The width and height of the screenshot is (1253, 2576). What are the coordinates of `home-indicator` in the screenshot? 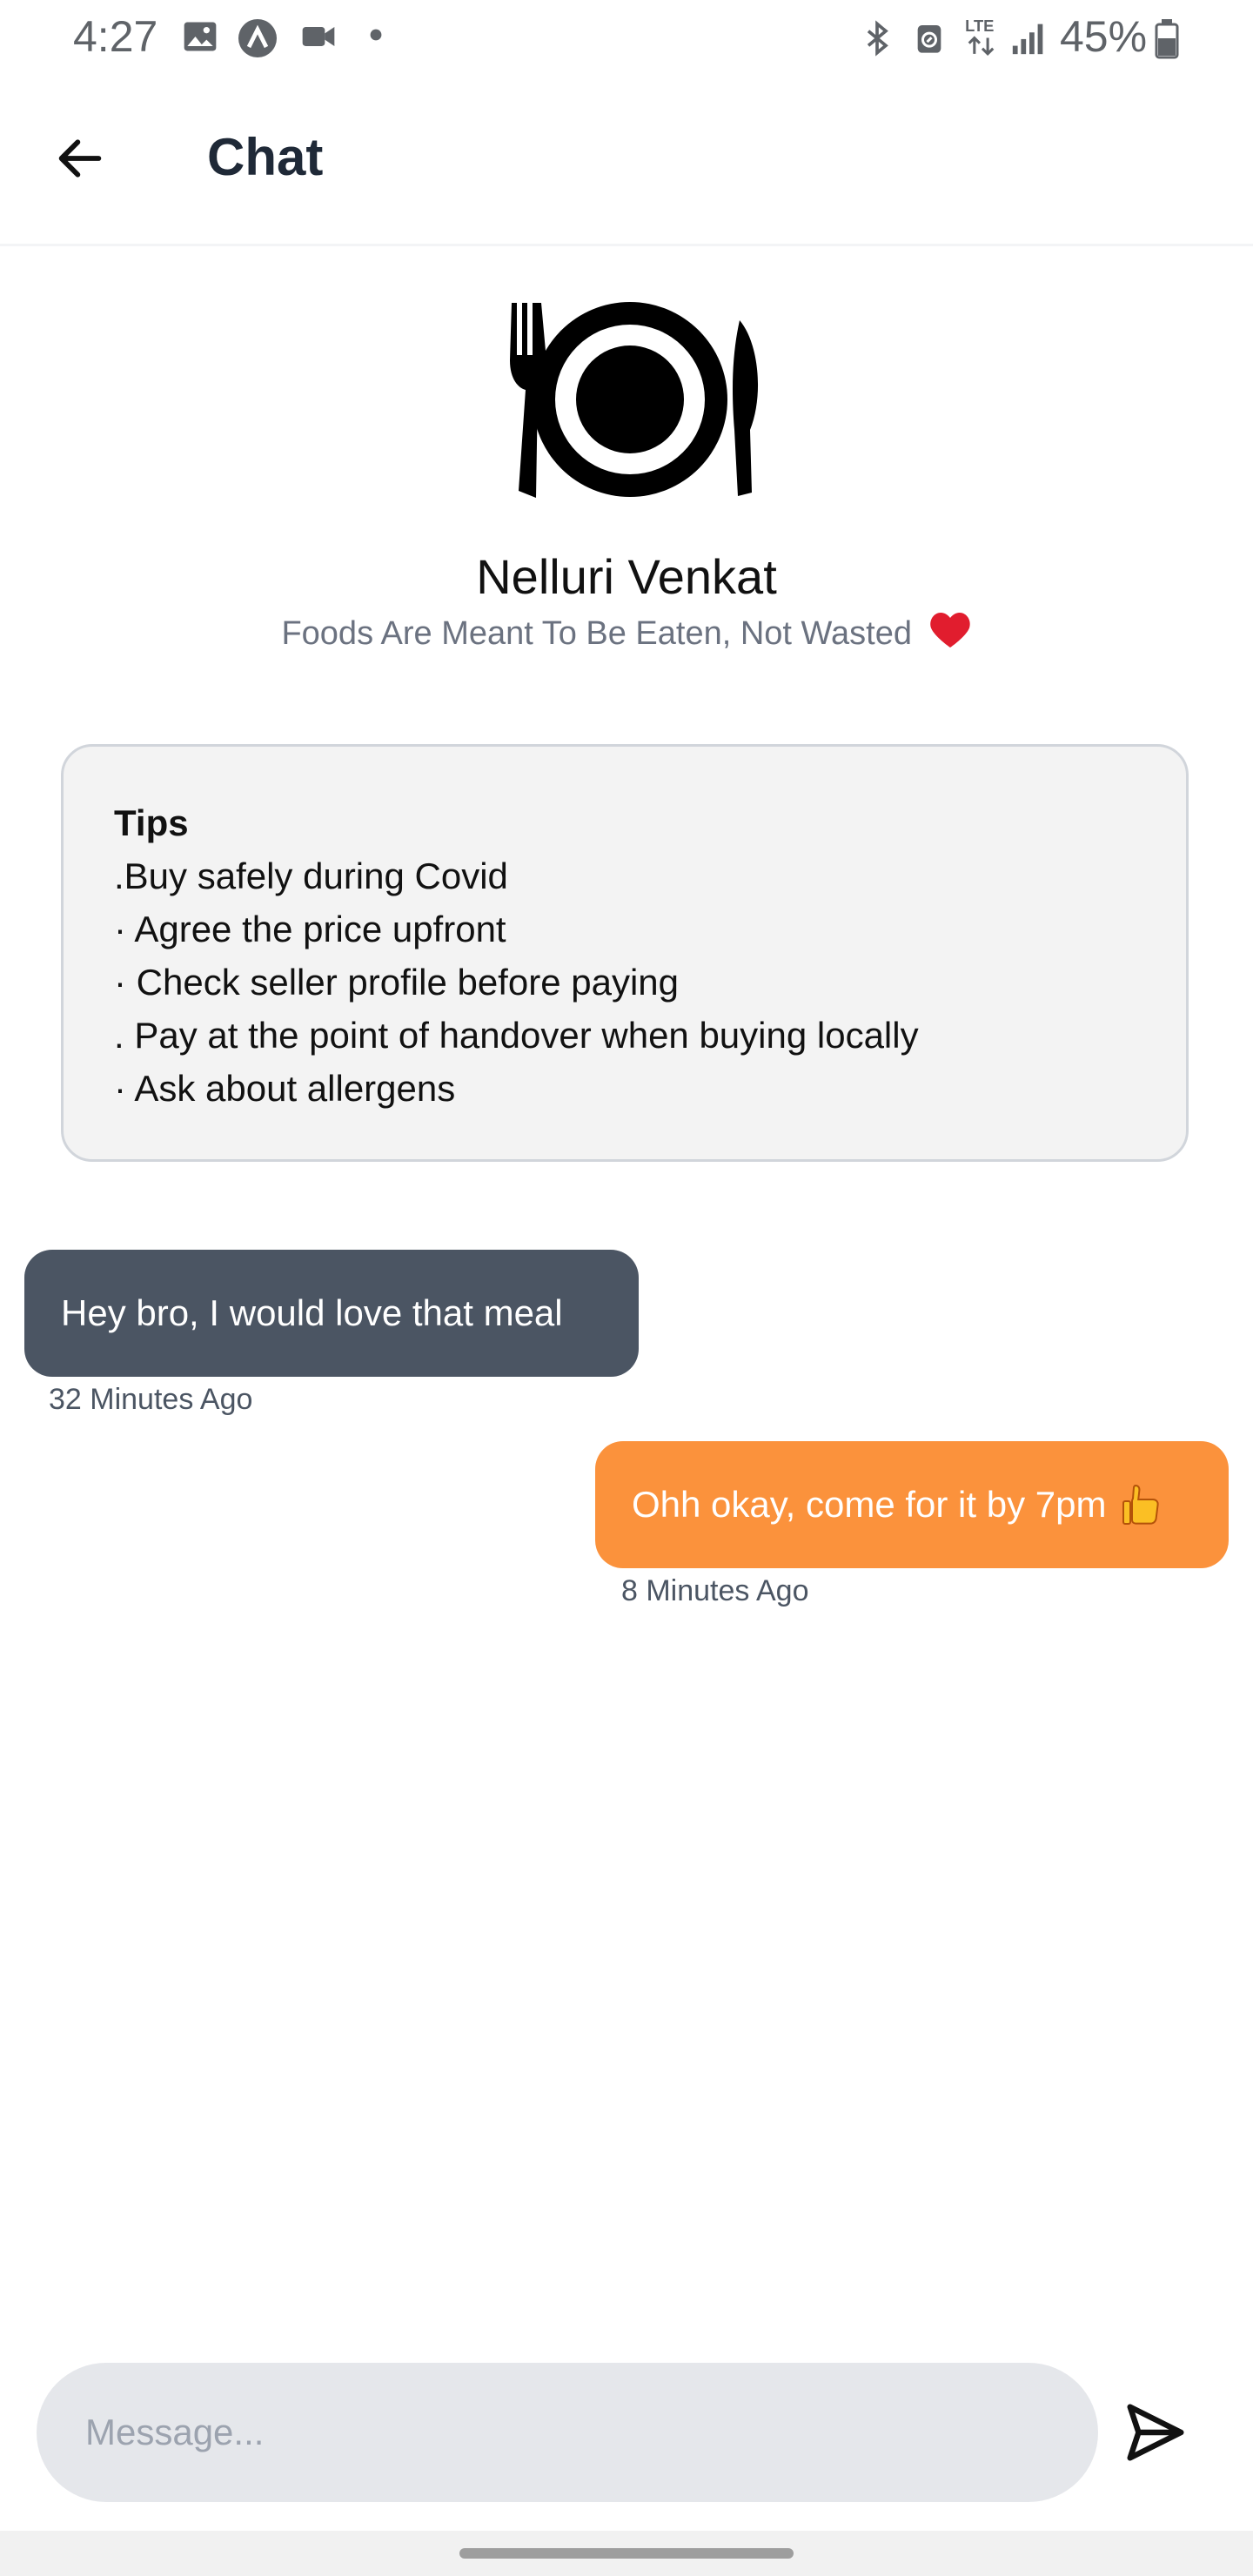 It's located at (626, 2554).